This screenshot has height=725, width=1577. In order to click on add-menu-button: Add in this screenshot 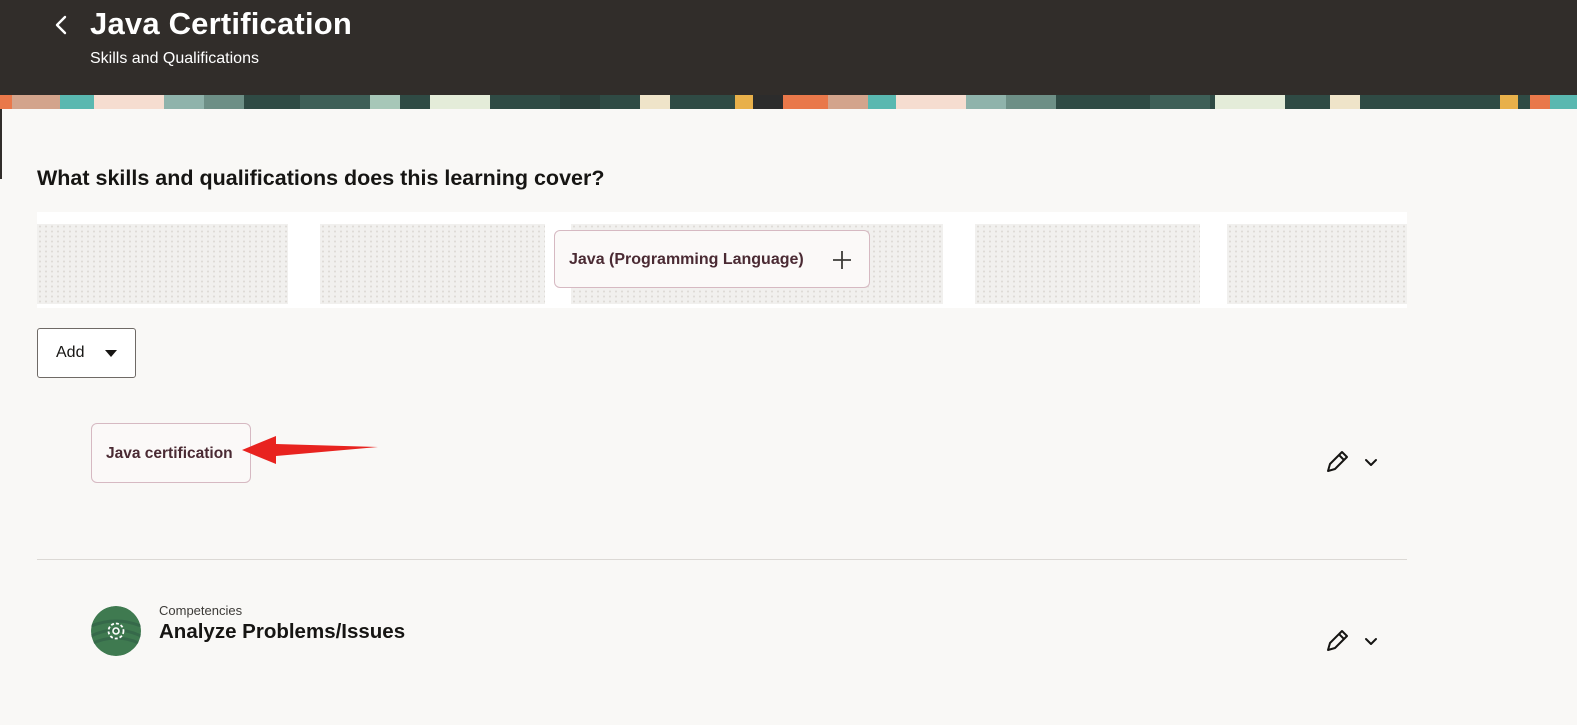, I will do `click(86, 353)`.